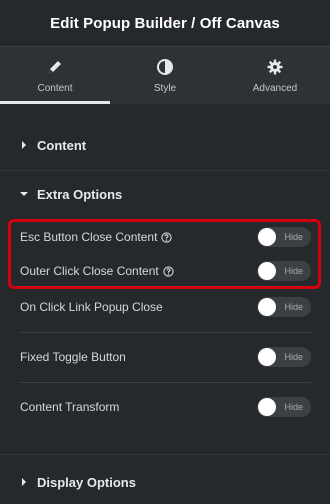  I want to click on panel-title: Edit Popup Builder / Off Canvas, so click(165, 23).